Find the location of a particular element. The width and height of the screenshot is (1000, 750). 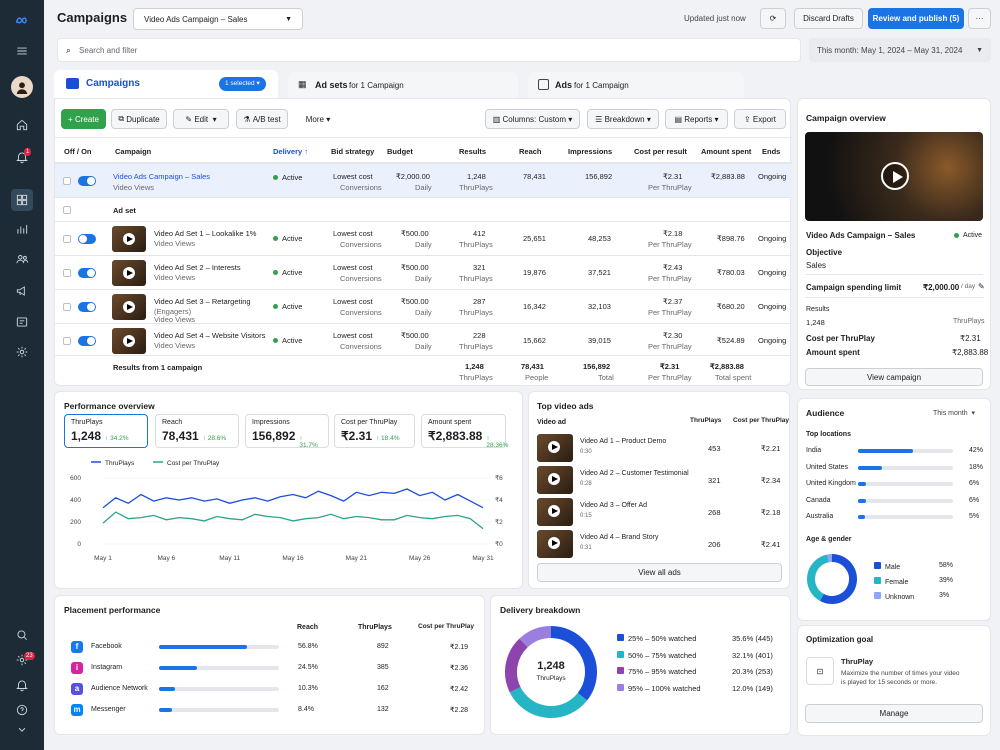

search-input: Search and filter is located at coordinates (108, 50).